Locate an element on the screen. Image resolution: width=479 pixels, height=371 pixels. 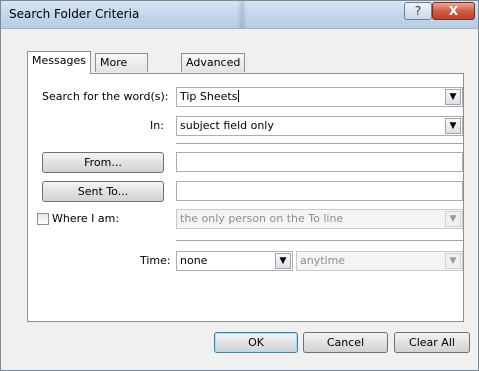
where-i-am-checkbox is located at coordinates (43, 219).